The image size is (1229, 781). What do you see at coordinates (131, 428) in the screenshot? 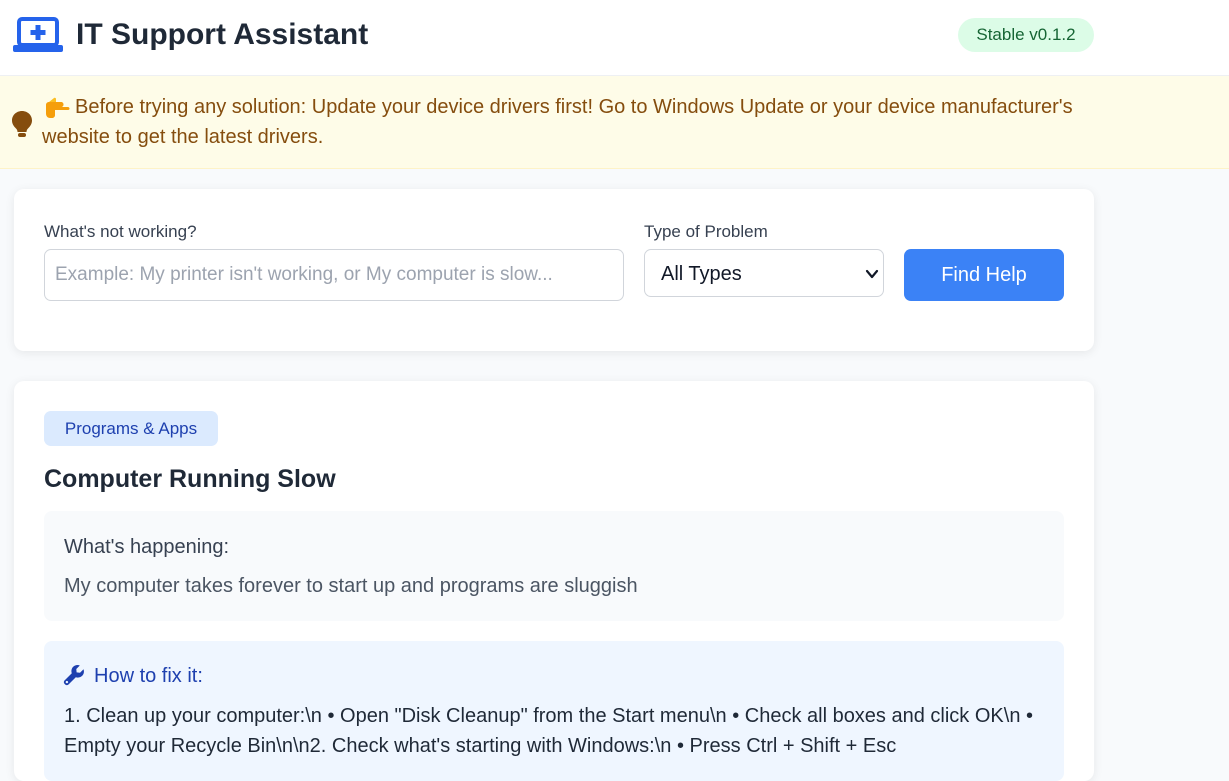
I see `category-badge: Programs & Apps` at bounding box center [131, 428].